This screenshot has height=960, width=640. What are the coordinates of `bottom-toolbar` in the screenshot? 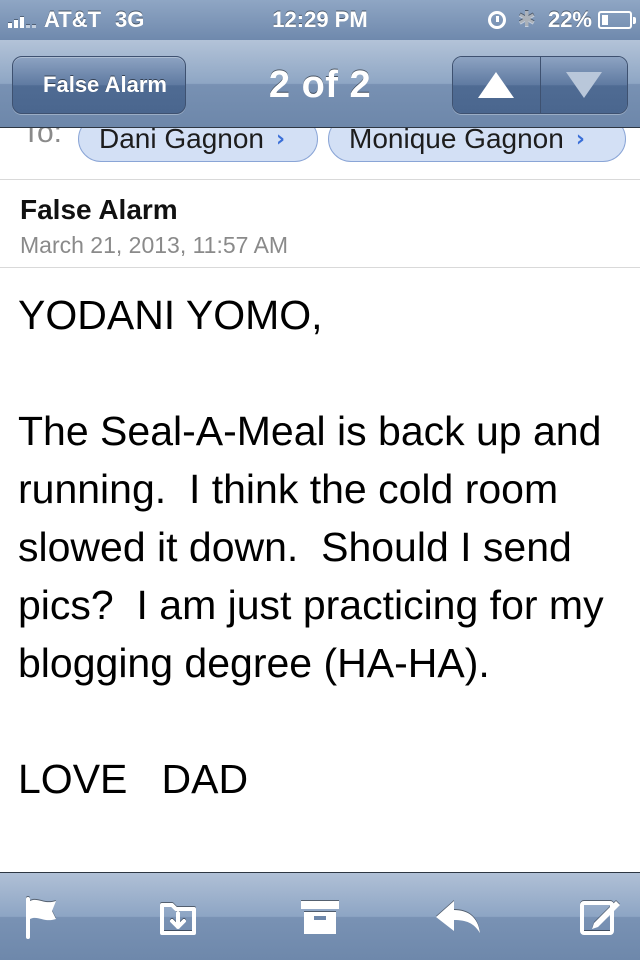 It's located at (320, 916).